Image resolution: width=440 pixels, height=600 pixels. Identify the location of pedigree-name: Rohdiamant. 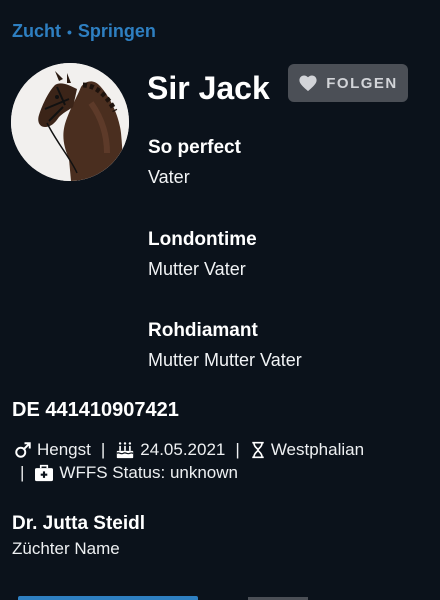
(203, 330).